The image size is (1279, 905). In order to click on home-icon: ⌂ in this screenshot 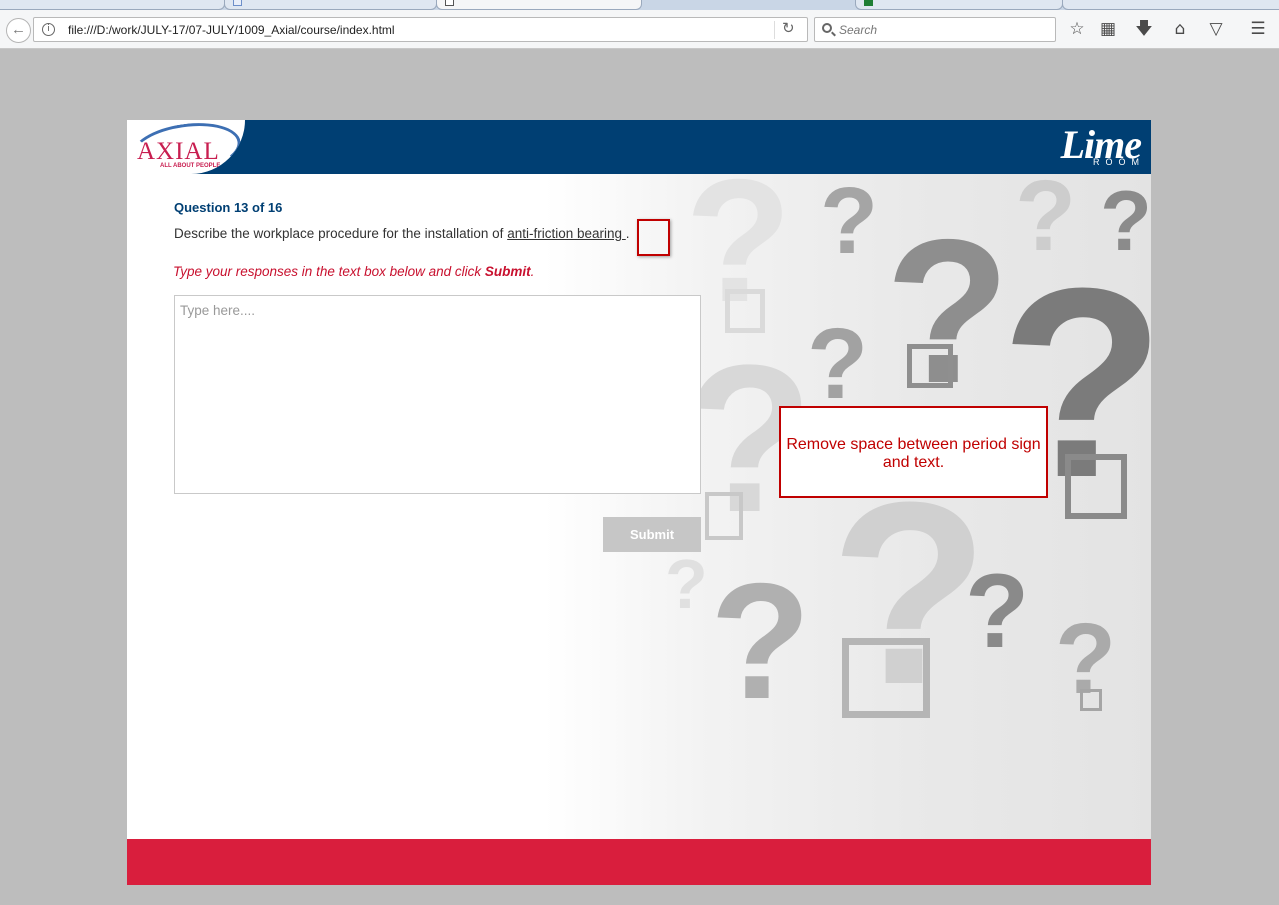, I will do `click(1180, 29)`.